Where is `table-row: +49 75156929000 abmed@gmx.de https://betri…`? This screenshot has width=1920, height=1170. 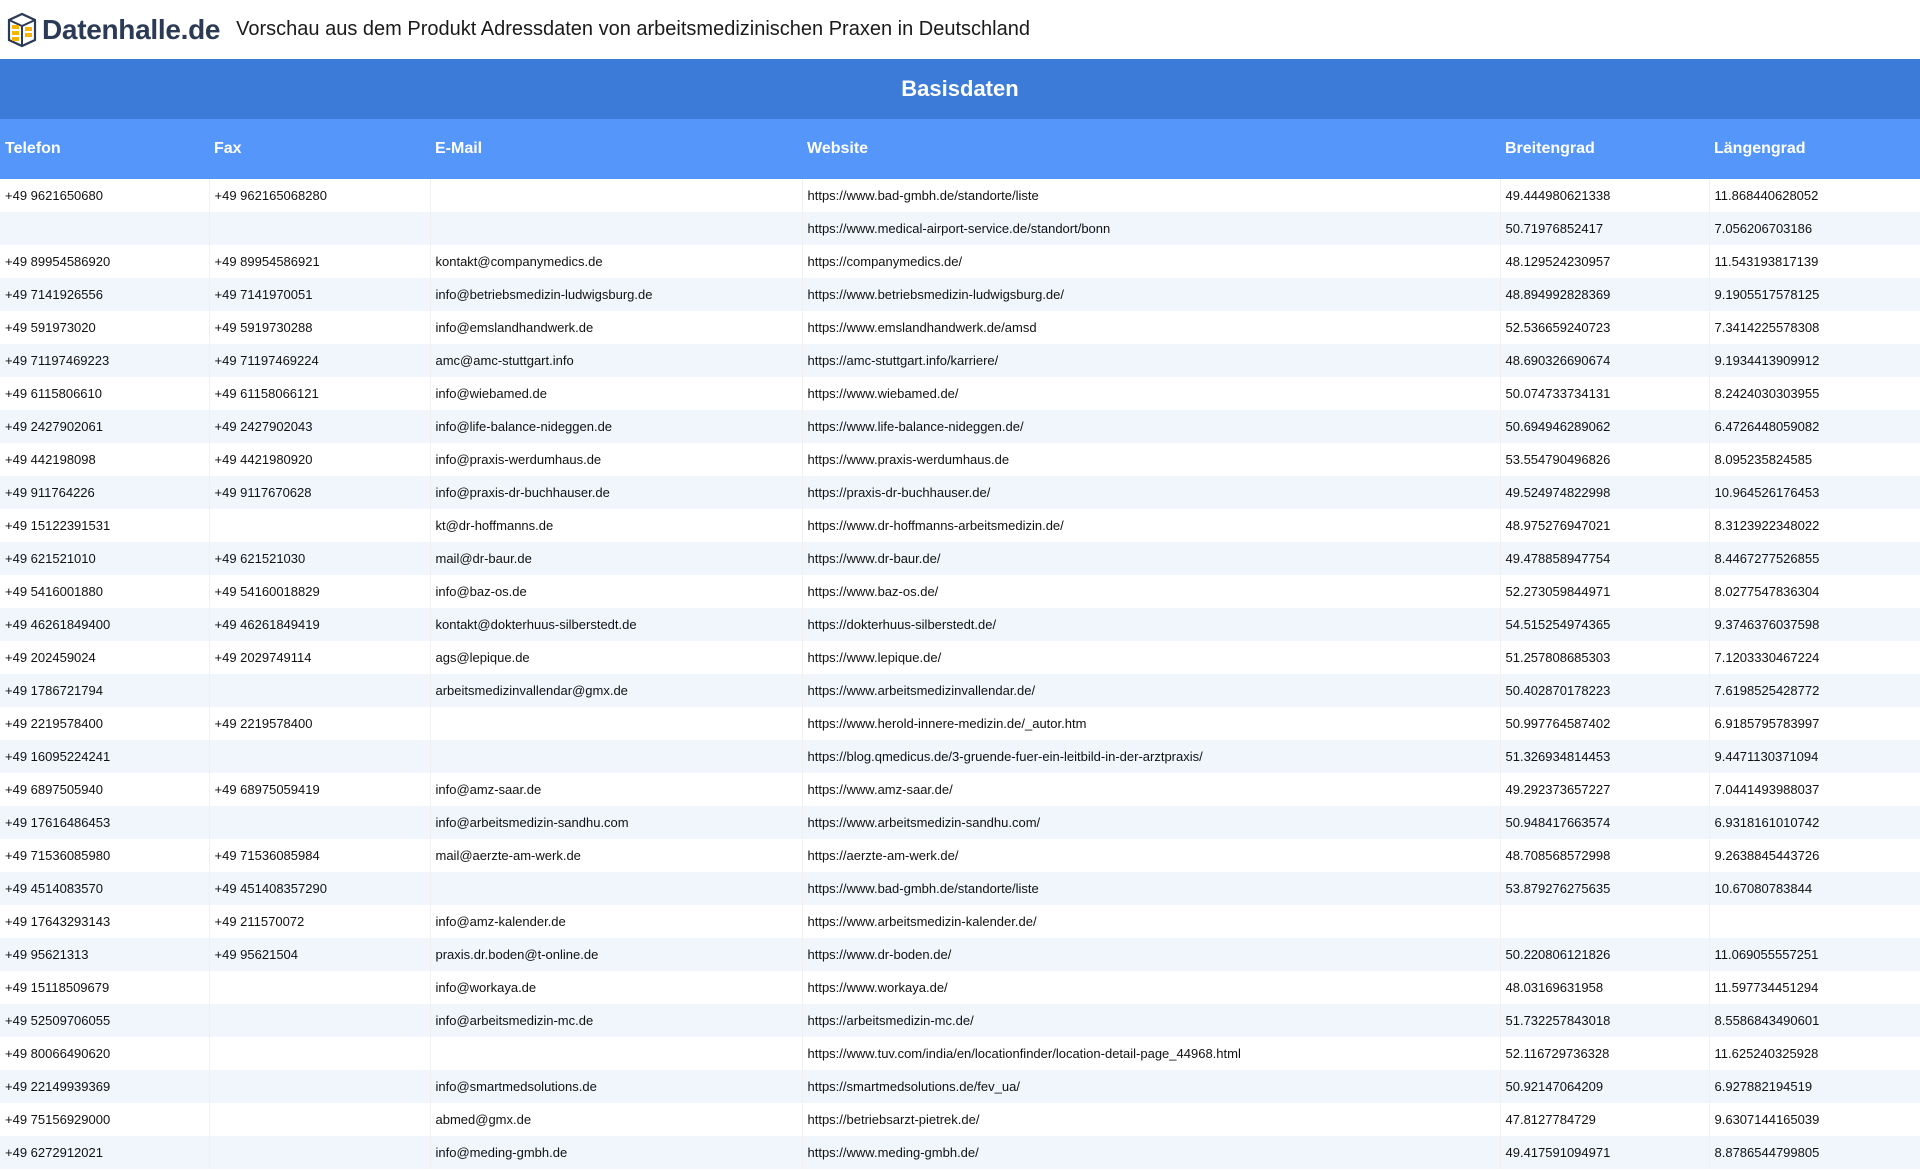
table-row: +49 75156929000 abmed@gmx.de https://betri… is located at coordinates (960, 1119).